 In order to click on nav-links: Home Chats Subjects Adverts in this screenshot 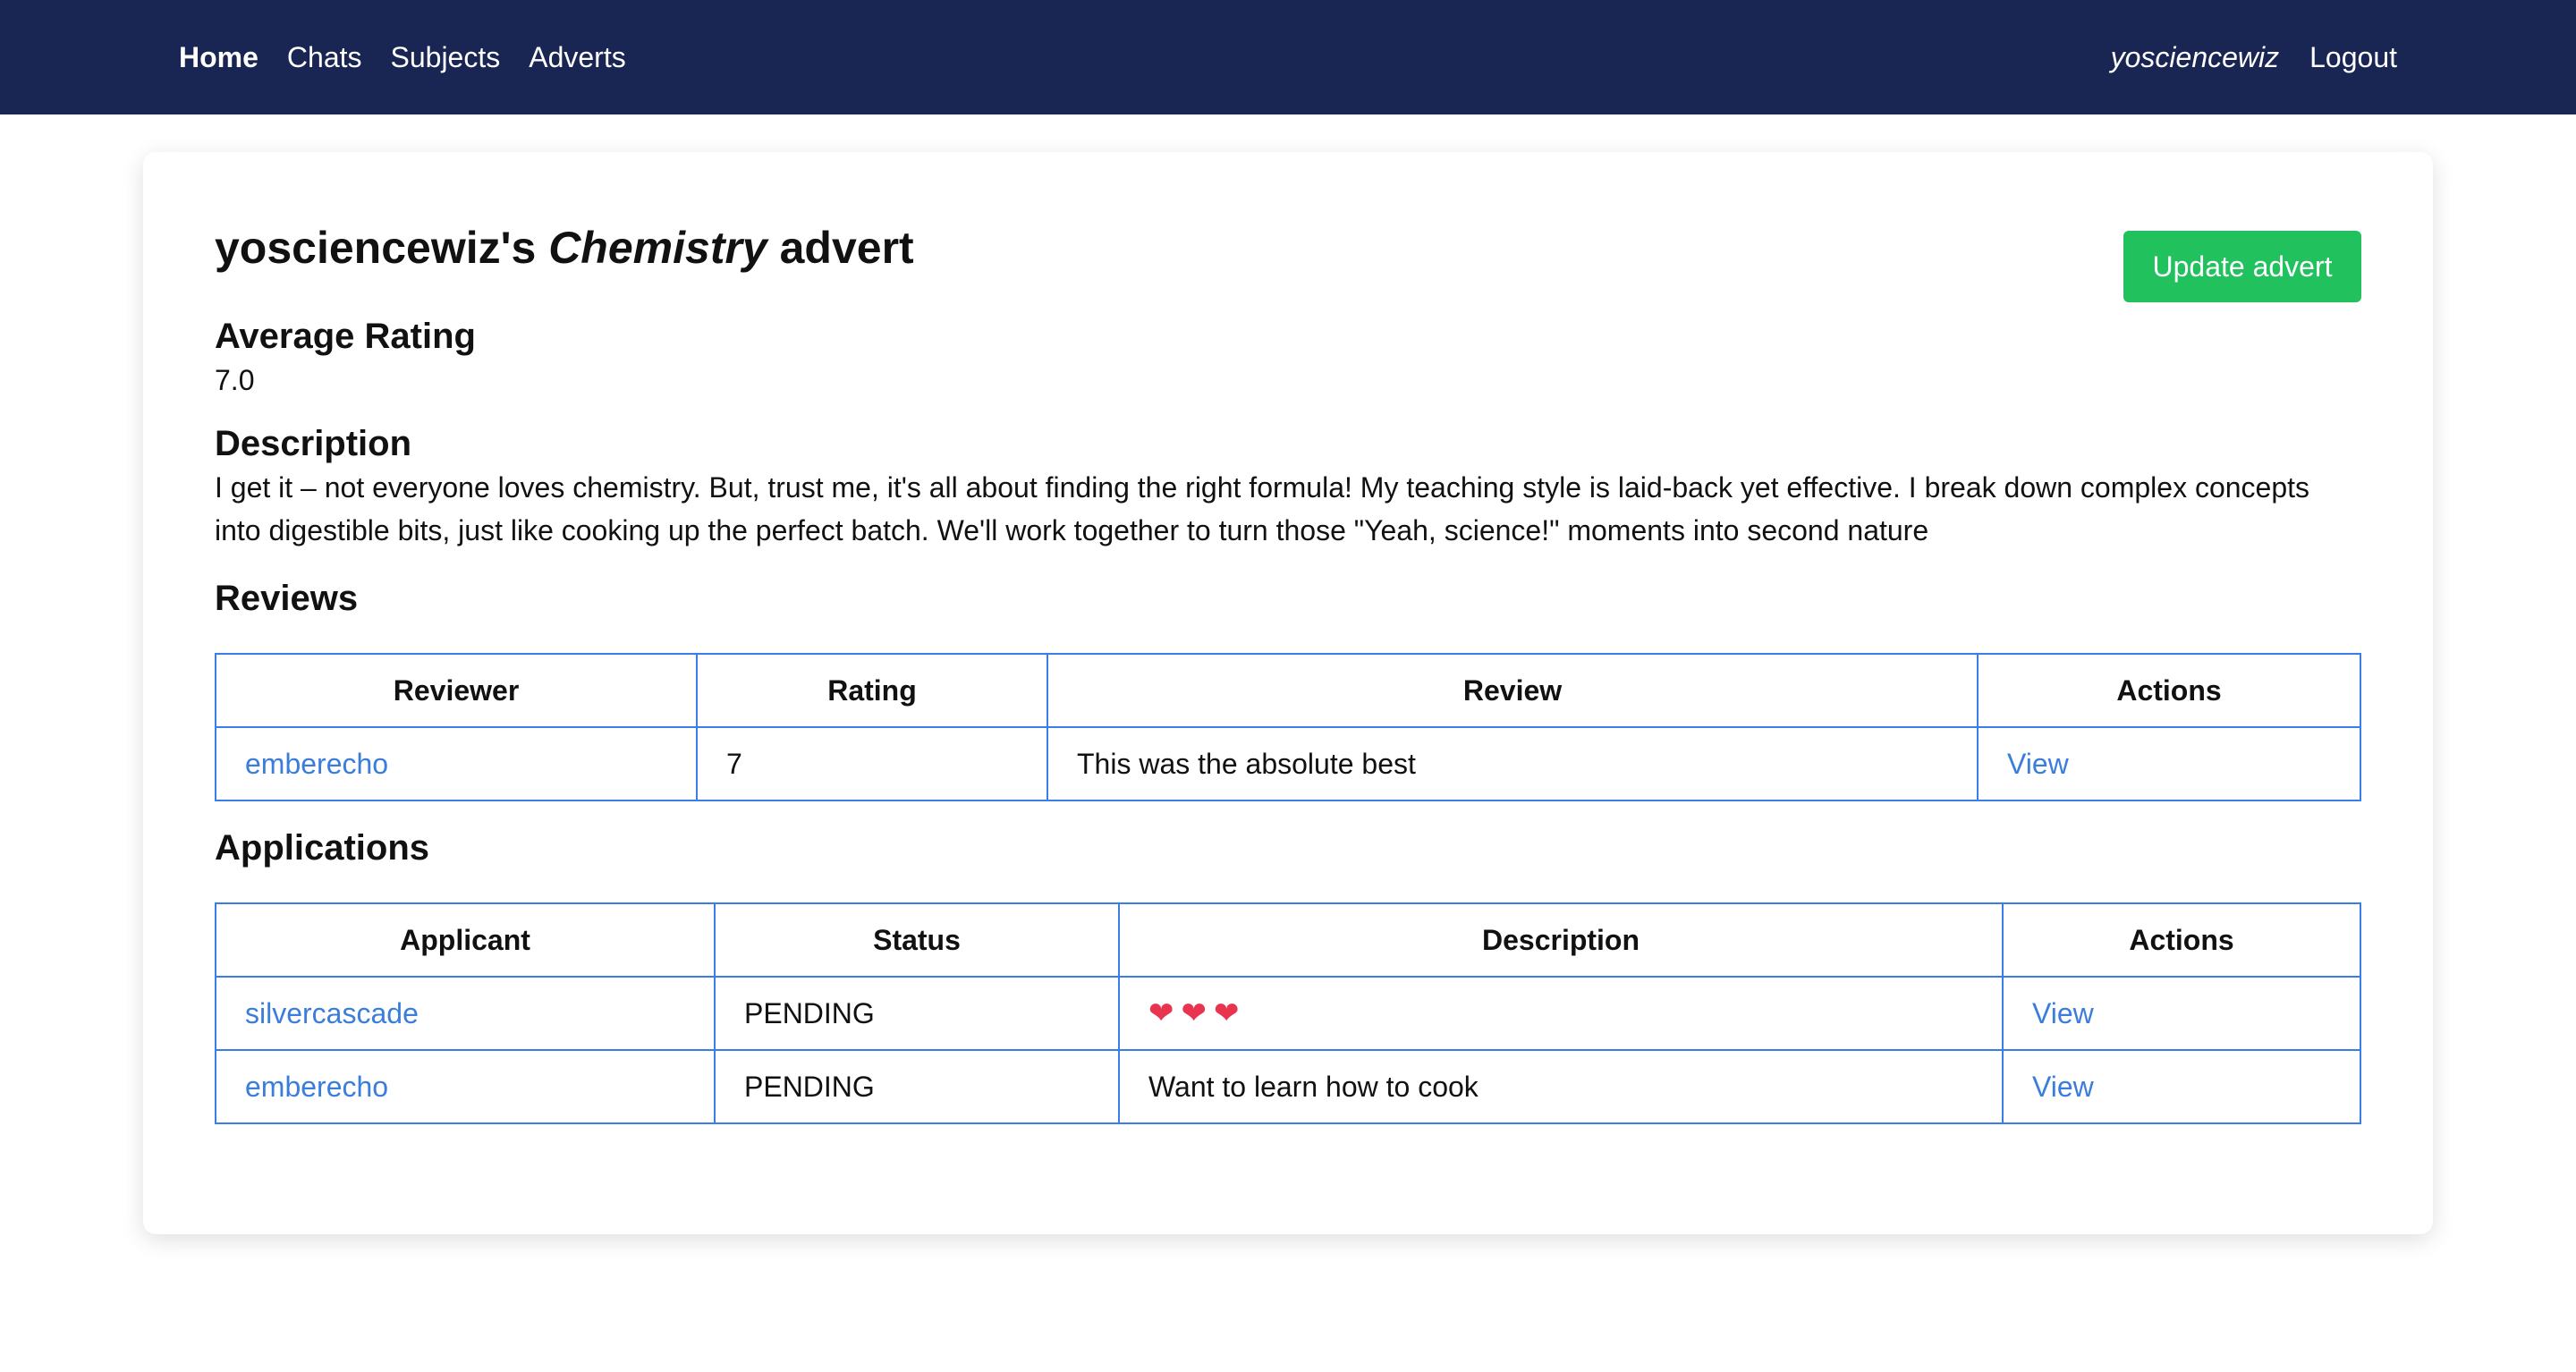, I will do `click(417, 57)`.